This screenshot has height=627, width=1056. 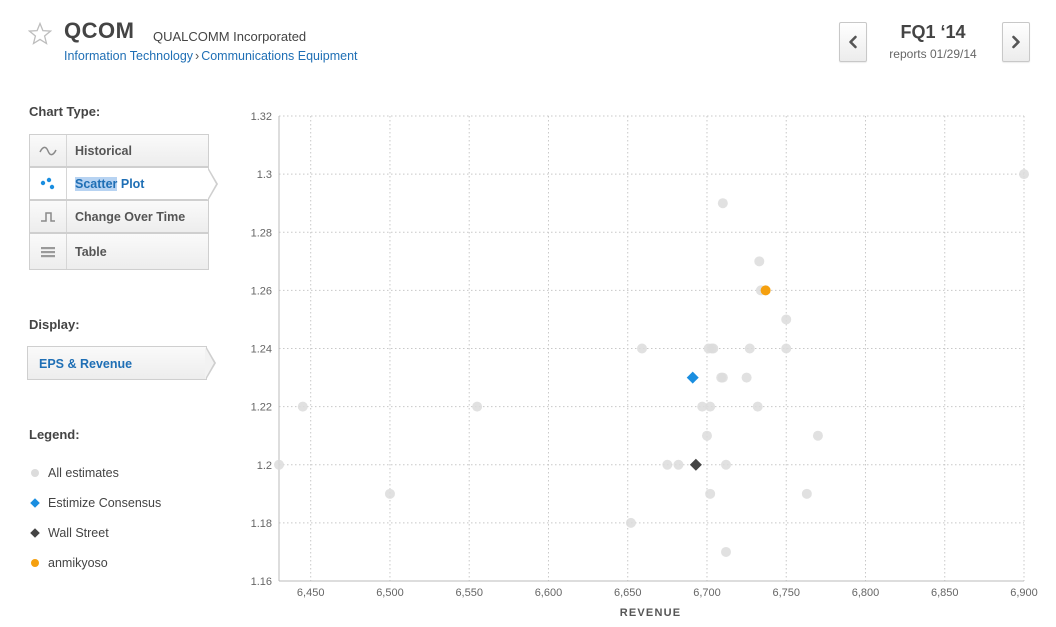 I want to click on legend-label: Wall Street, so click(x=78, y=533).